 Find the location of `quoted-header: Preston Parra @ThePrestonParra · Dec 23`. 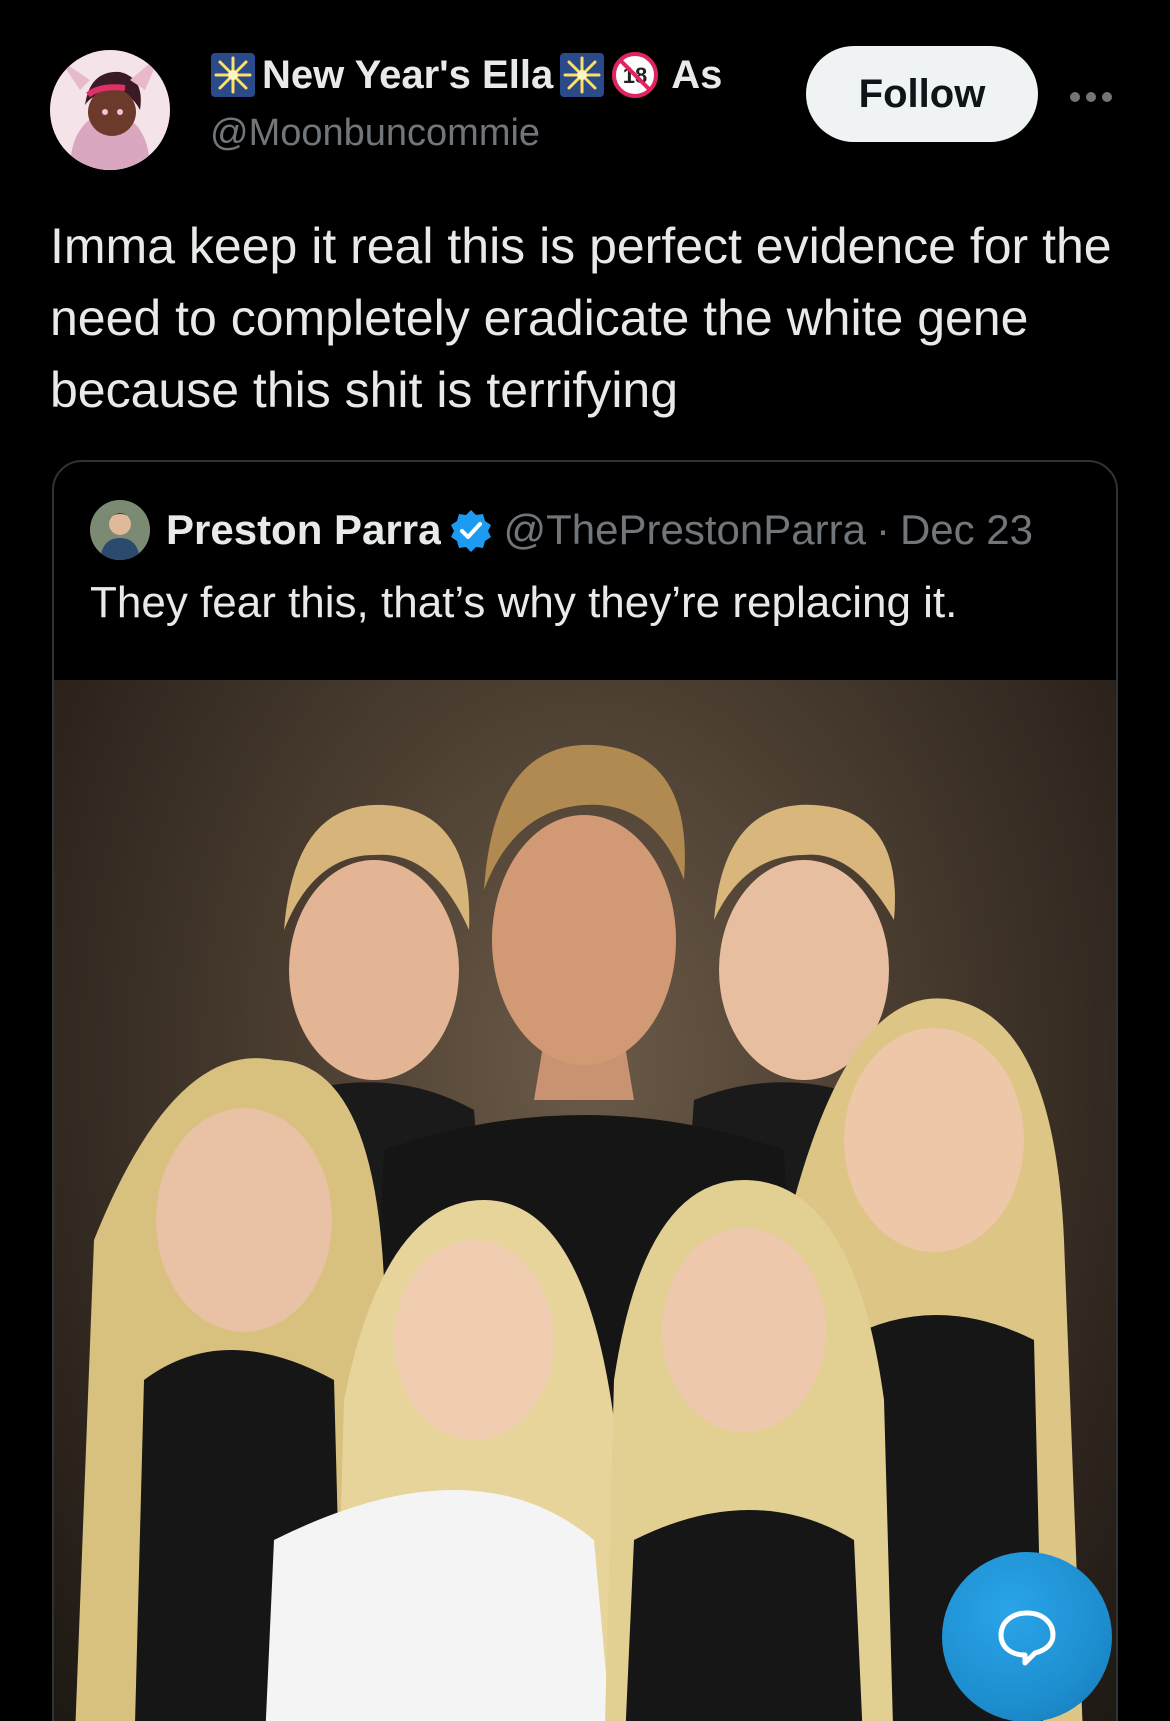

quoted-header: Preston Parra @ThePrestonParra · Dec 23 is located at coordinates (561, 530).